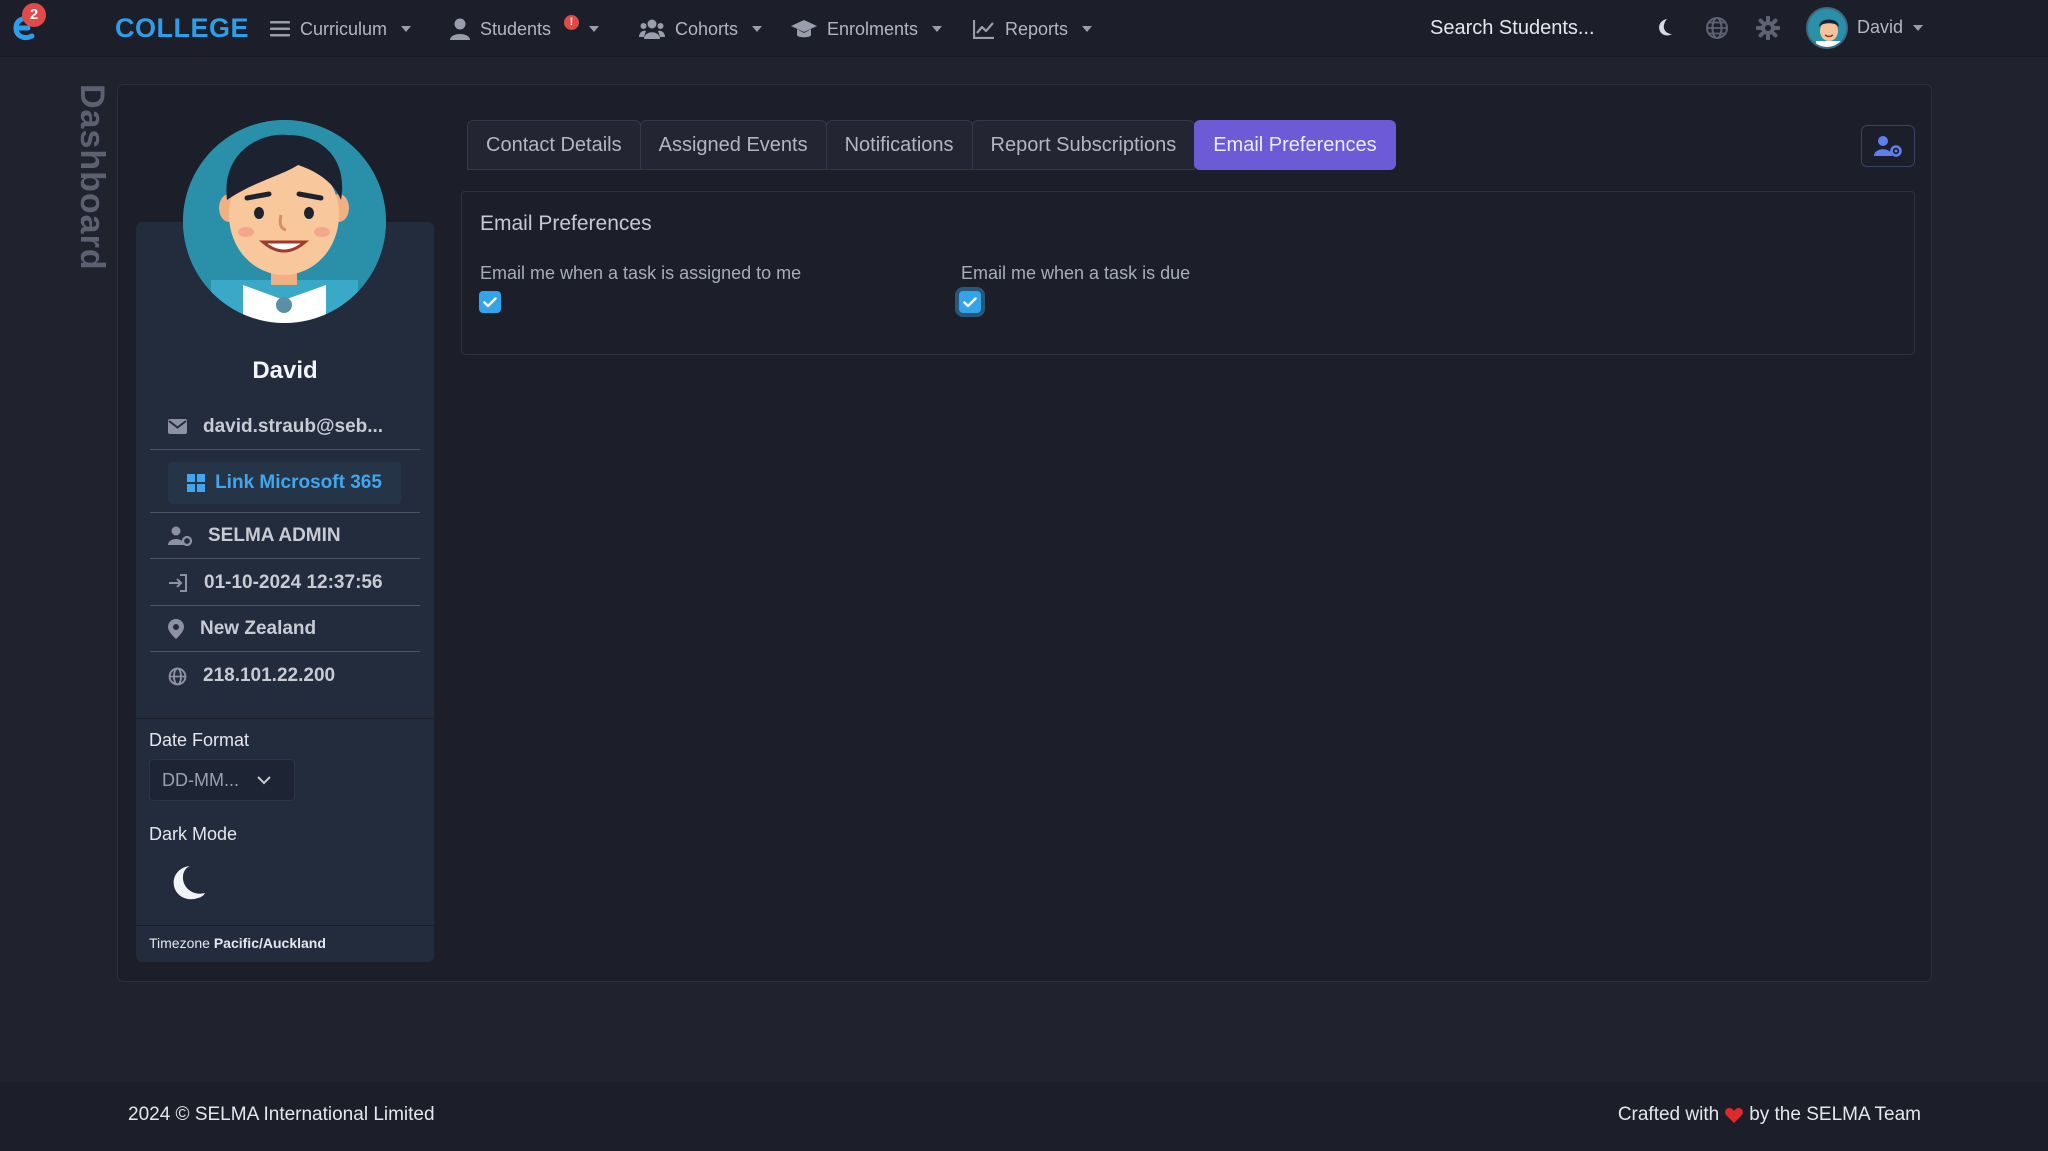 This screenshot has width=2048, height=1151. Describe the element at coordinates (193, 834) in the screenshot. I see `dark-mode-label: Dark Mode` at that location.